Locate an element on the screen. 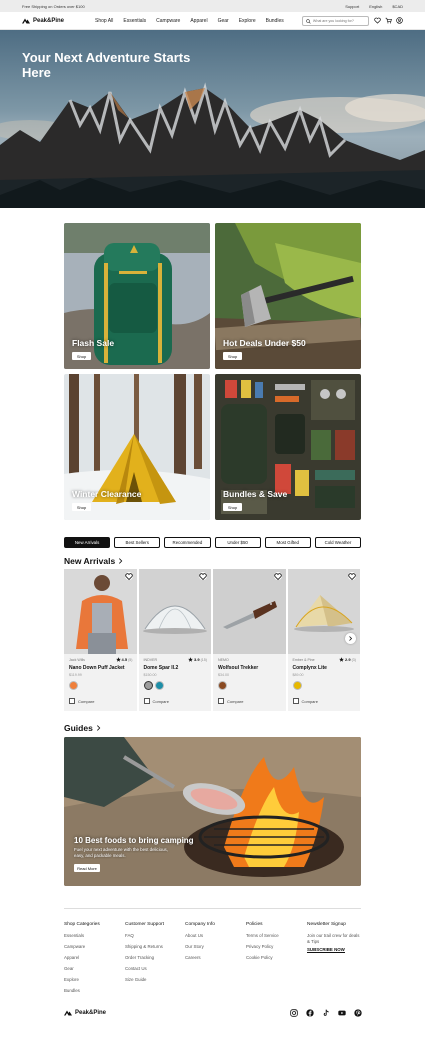  tile-hot-deals: Hot Deals Under $50 Shop is located at coordinates (288, 296).